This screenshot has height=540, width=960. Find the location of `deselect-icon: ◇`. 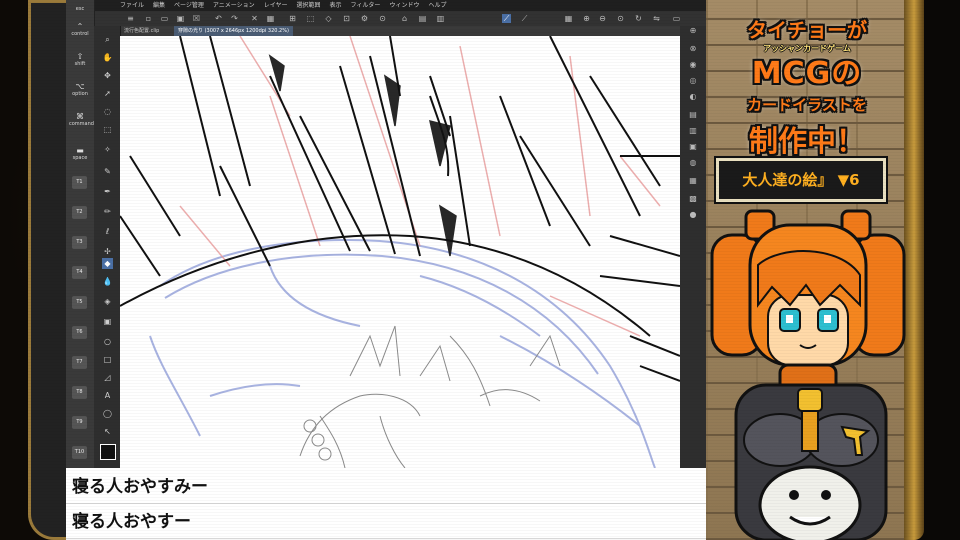

deselect-icon: ◇ is located at coordinates (328, 18).